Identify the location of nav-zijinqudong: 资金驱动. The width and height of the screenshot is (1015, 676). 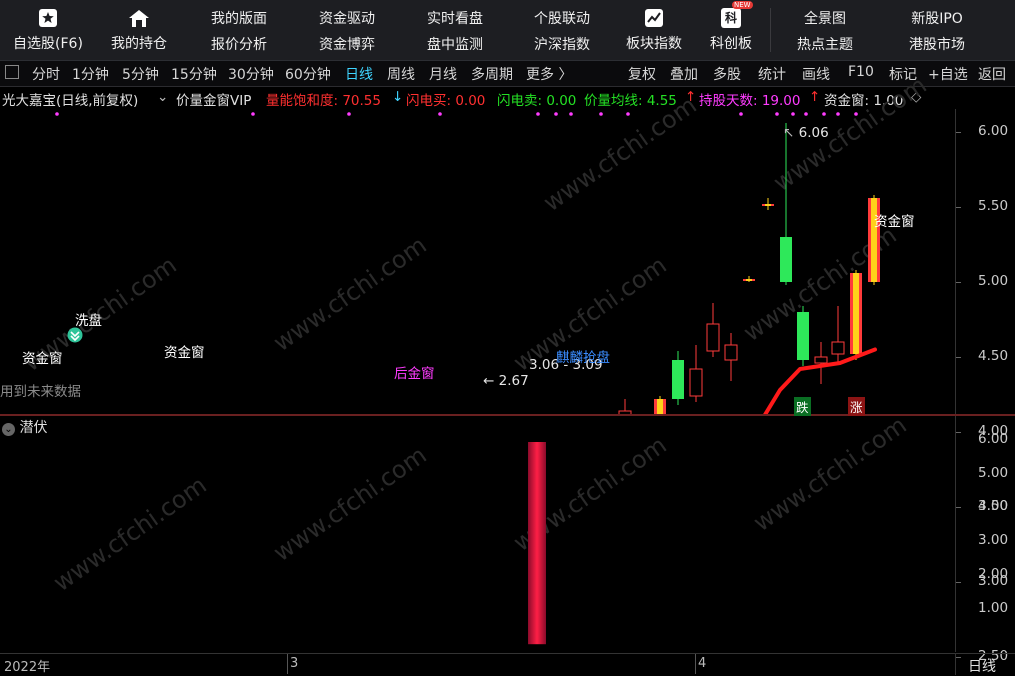
(347, 18).